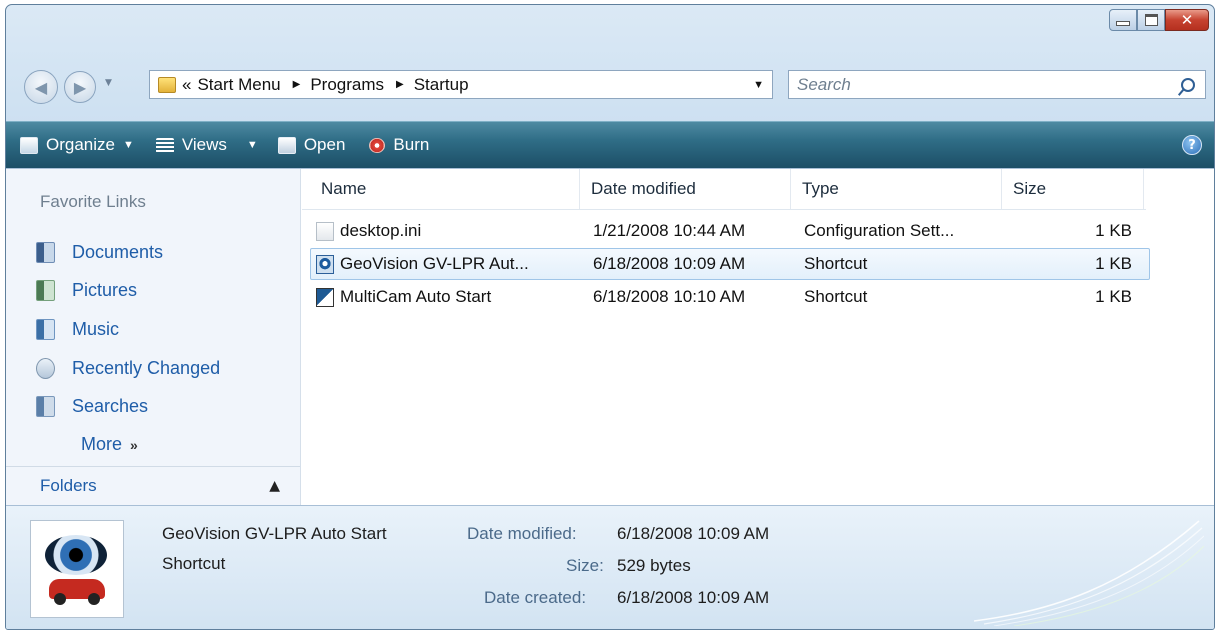 This screenshot has height=634, width=1220. Describe the element at coordinates (535, 597) in the screenshot. I see `details-date-created-label: Date created:` at that location.